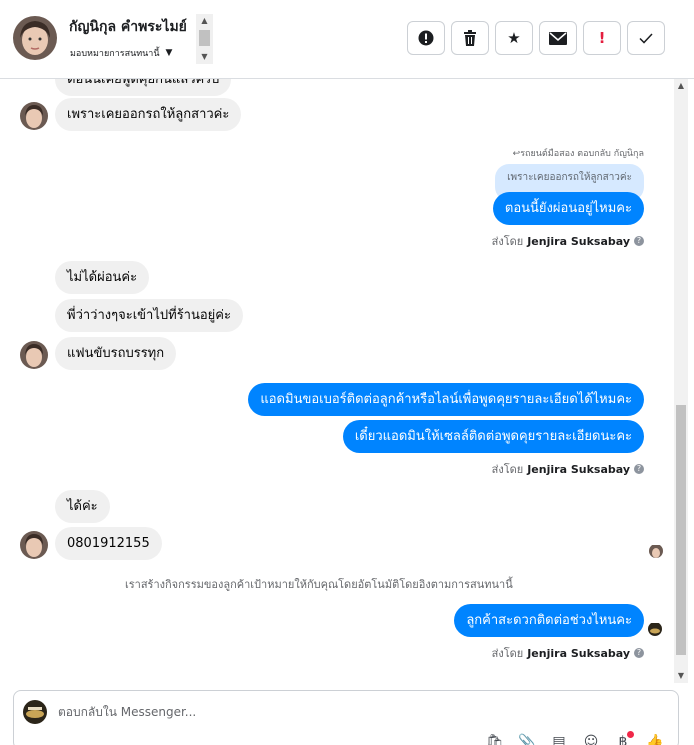 The image size is (694, 745). What do you see at coordinates (655, 739) in the screenshot?
I see `thumbs-up-icon: 👍` at bounding box center [655, 739].